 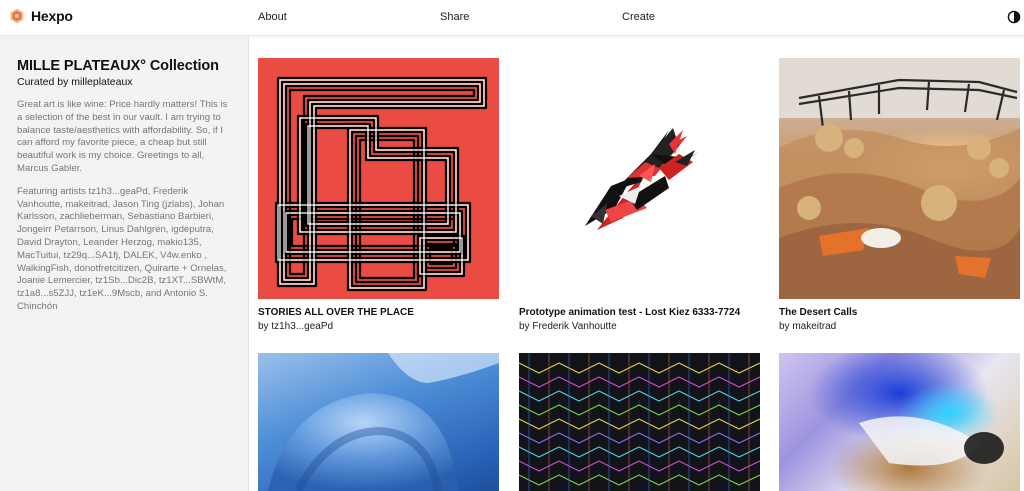 I want to click on artwork-artist: by tz1h3...geaPd, so click(x=295, y=326).